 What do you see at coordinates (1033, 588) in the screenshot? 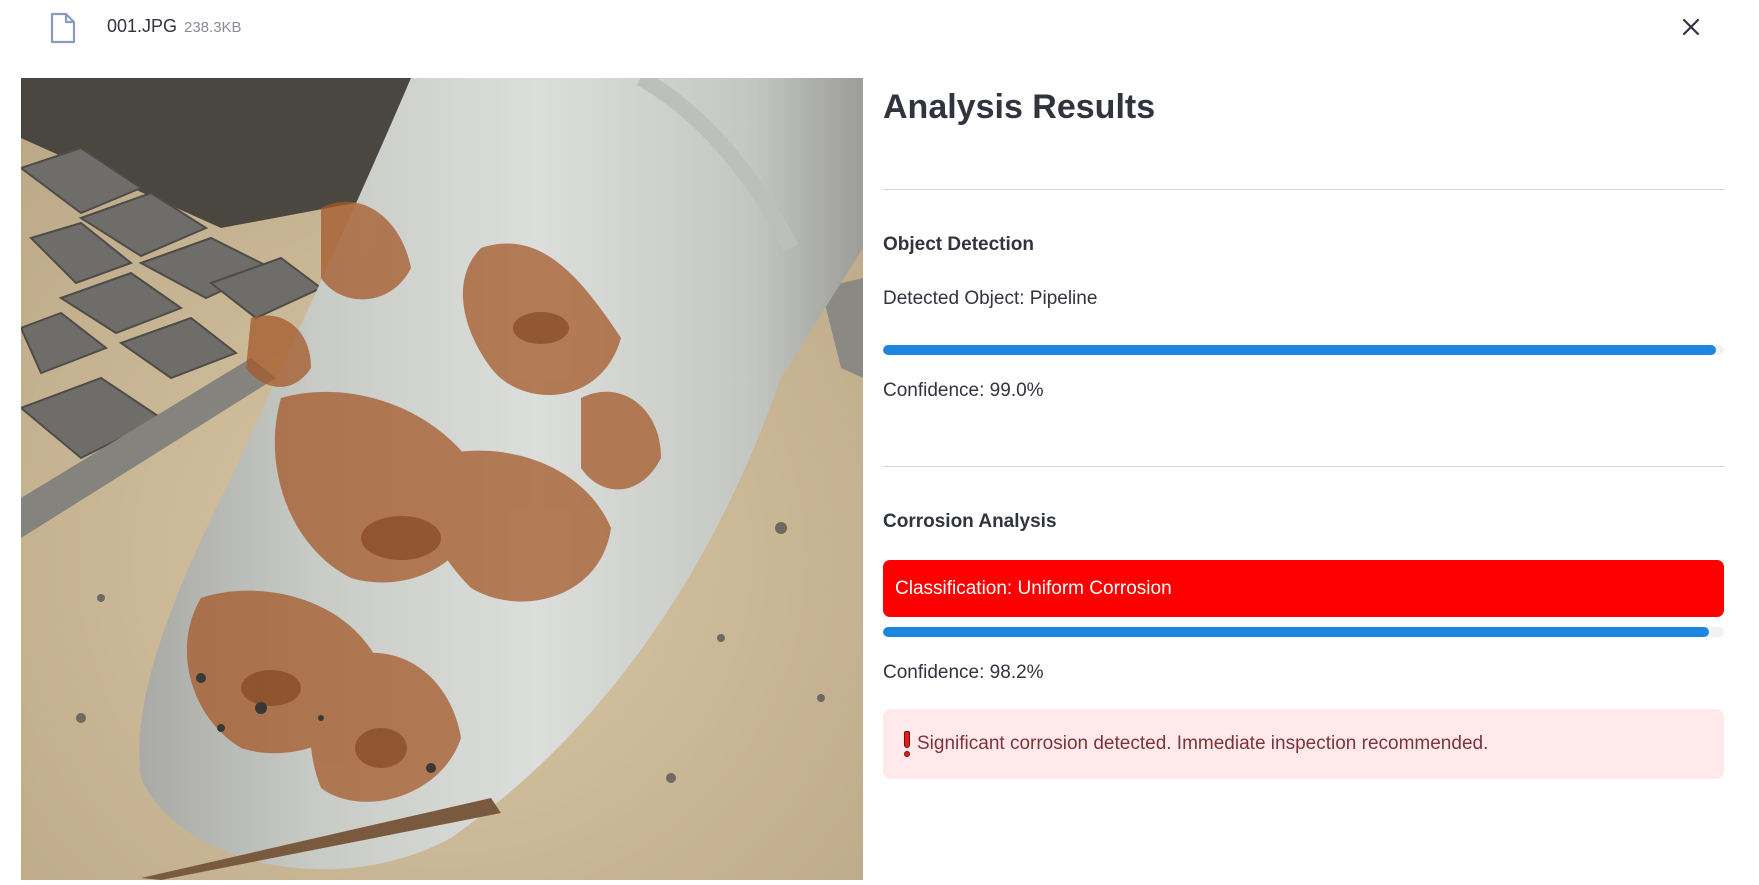
I see `classification-label: Classification: Uniform Corrosion` at bounding box center [1033, 588].